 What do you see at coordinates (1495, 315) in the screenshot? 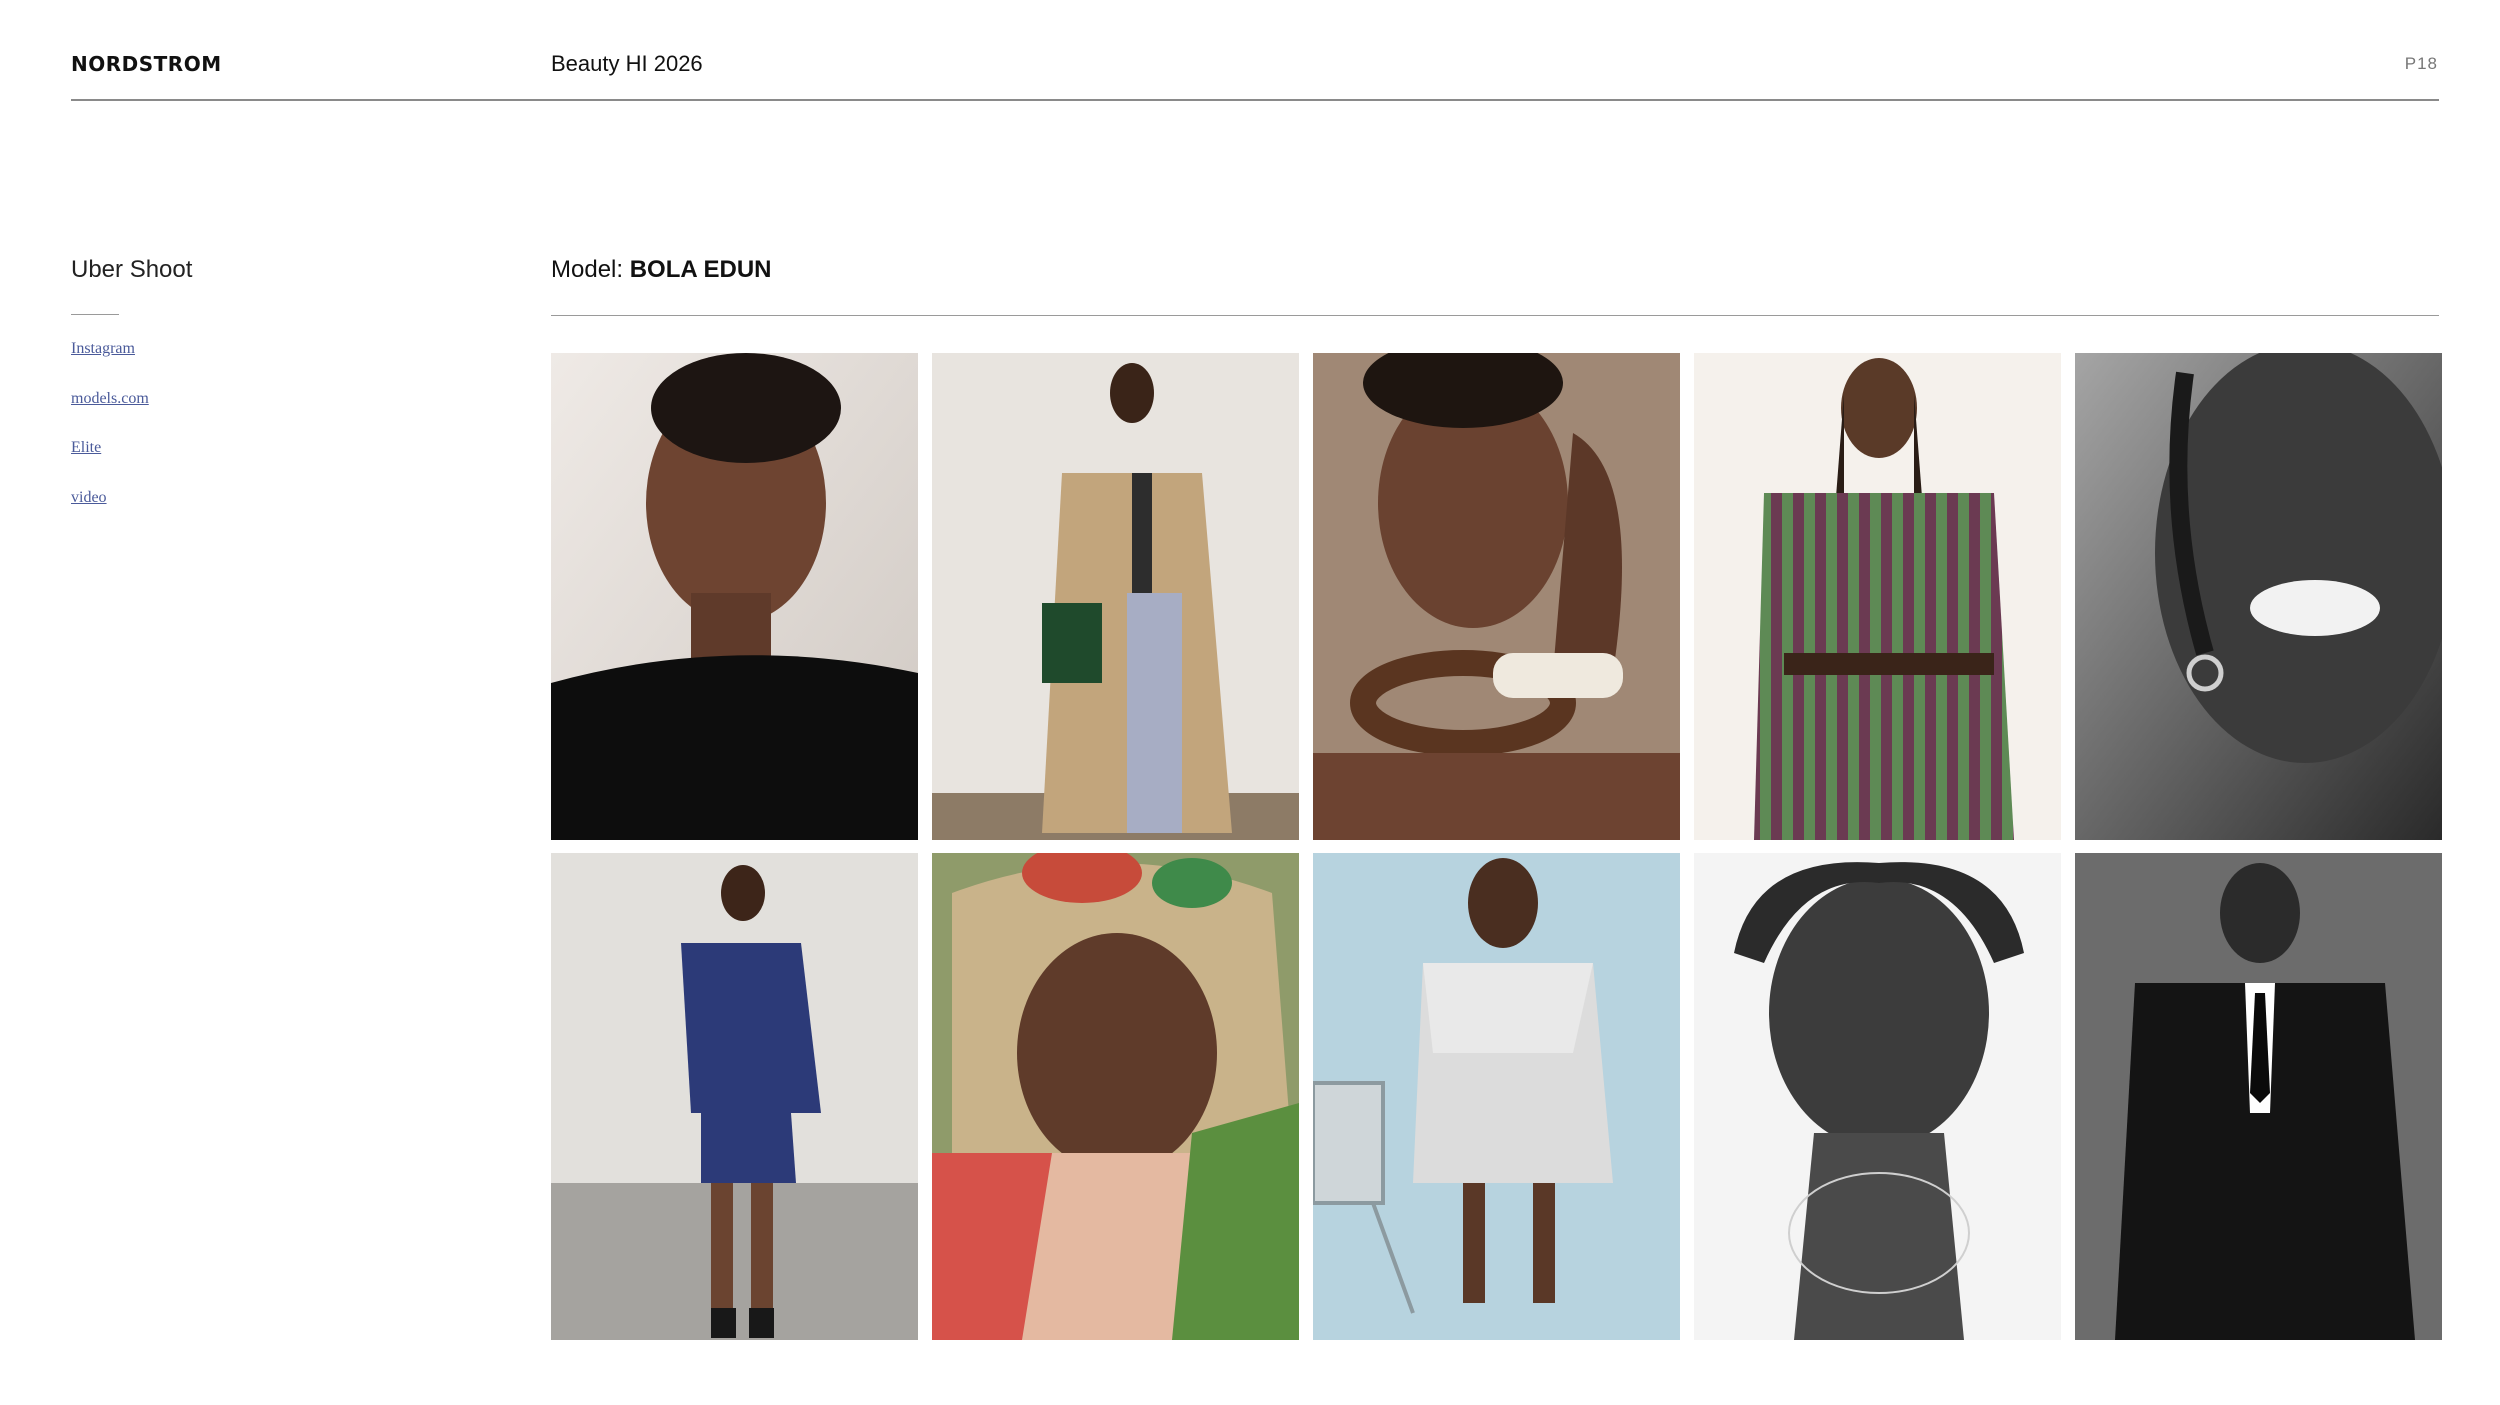
I see `main-divider` at bounding box center [1495, 315].